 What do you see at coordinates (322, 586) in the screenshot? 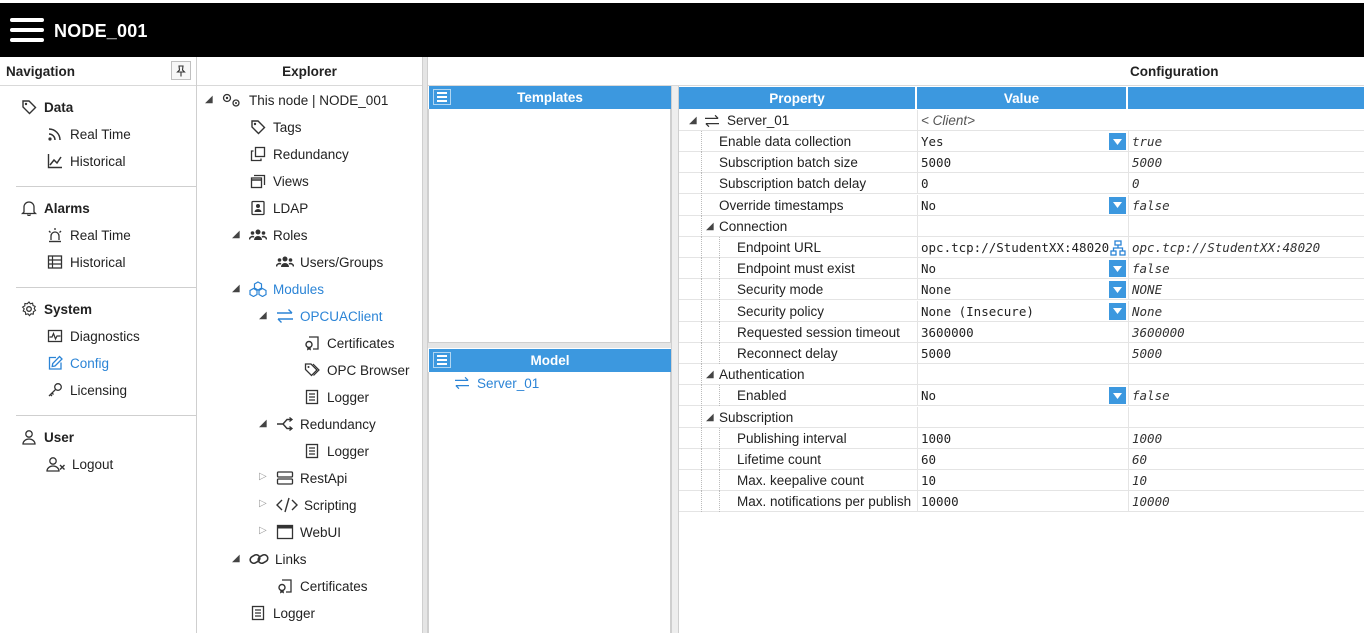
I see `tree-node-links-certificates: Certificates` at bounding box center [322, 586].